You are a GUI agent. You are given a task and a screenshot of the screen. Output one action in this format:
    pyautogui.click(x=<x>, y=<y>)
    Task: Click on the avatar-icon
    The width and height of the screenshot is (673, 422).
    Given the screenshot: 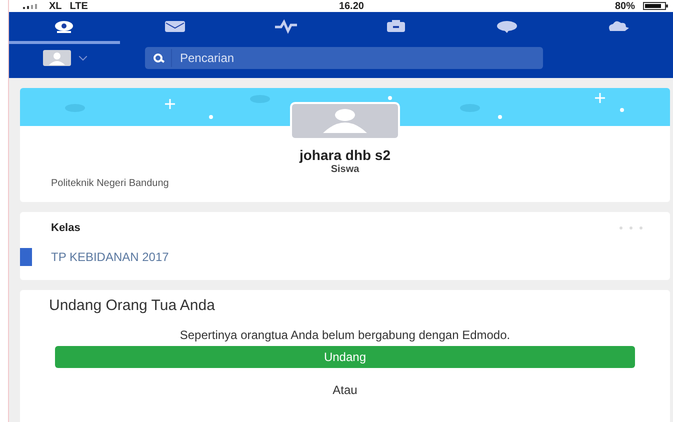 What is the action you would take?
    pyautogui.click(x=345, y=121)
    